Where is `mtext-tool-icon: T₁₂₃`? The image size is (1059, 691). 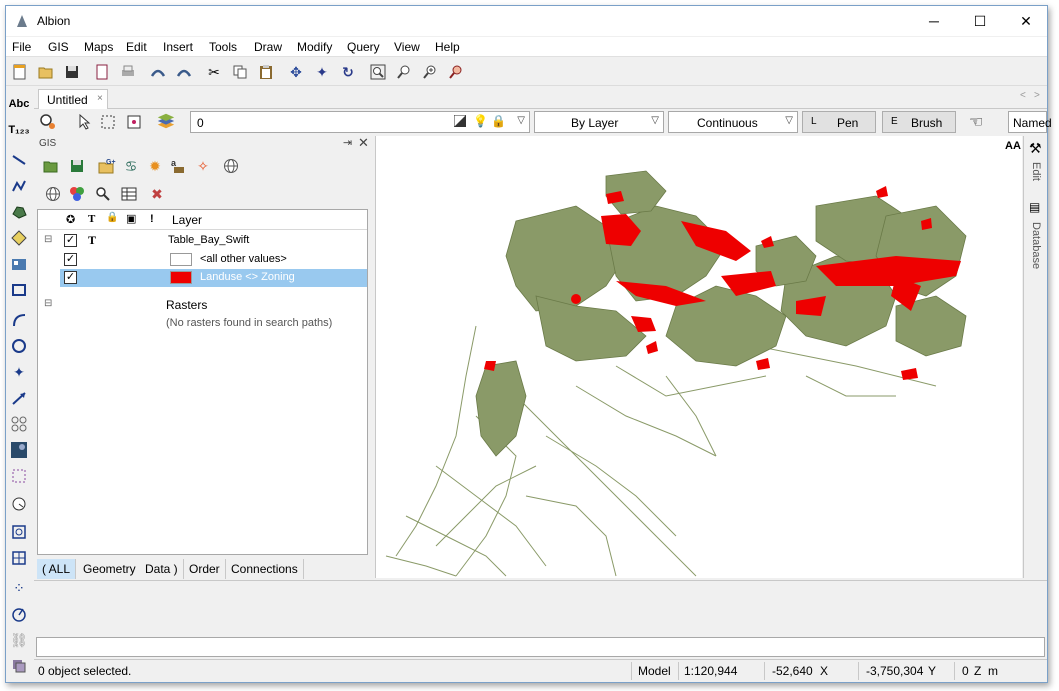
mtext-tool-icon: T₁₂₃ is located at coordinates (18, 130).